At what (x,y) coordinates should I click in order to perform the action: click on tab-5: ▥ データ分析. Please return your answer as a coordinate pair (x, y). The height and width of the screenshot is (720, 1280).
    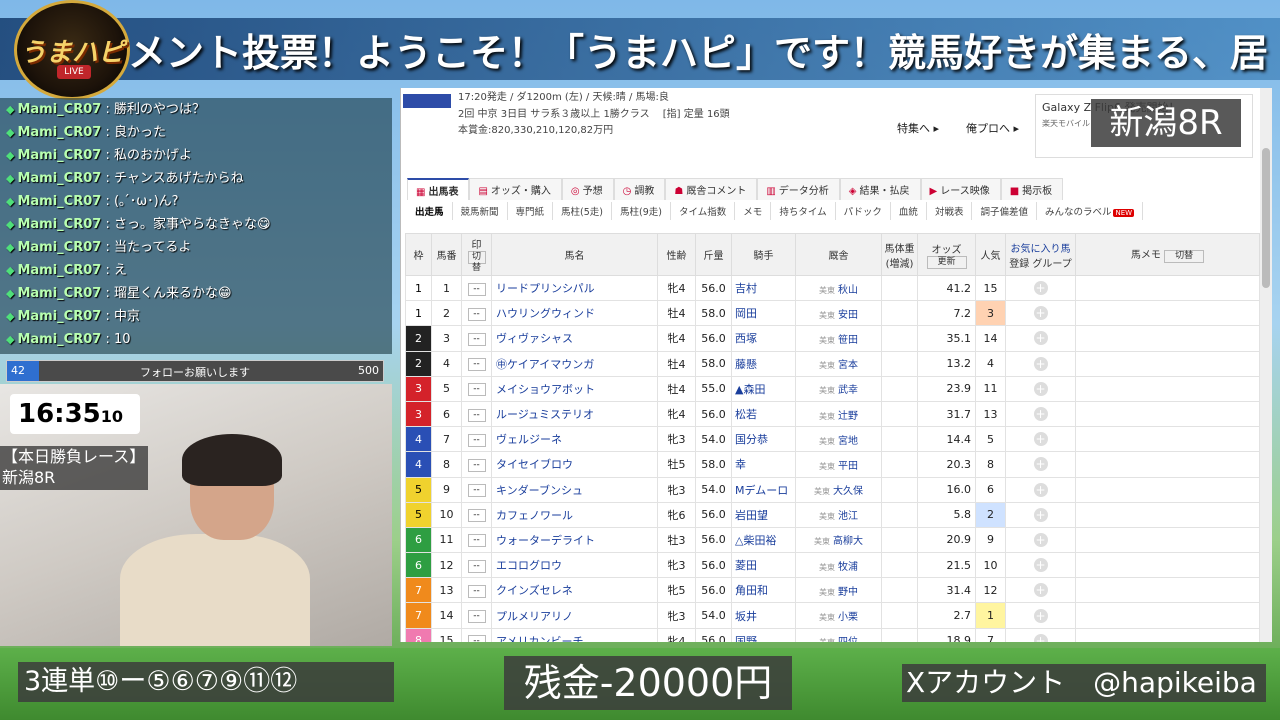
    Looking at the image, I should click on (798, 189).